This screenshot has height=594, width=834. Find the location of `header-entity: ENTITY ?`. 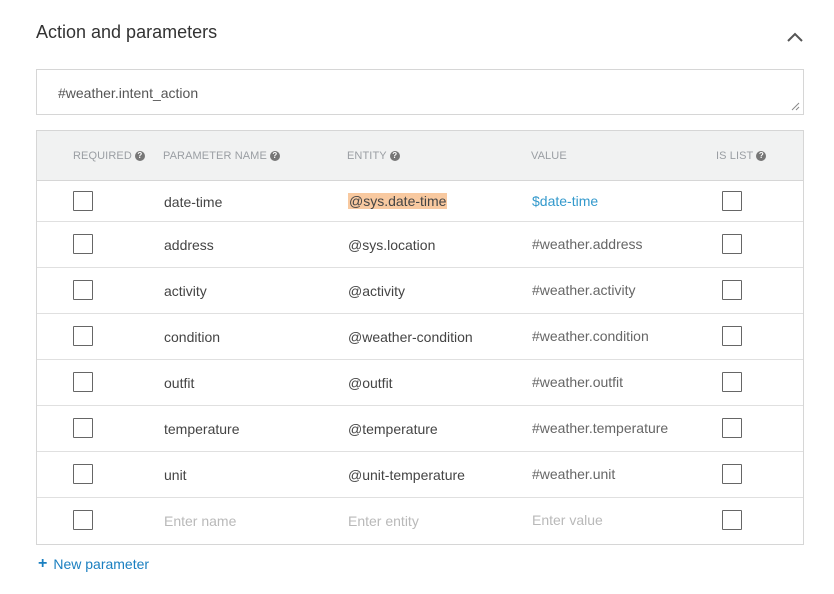

header-entity: ENTITY ? is located at coordinates (373, 156).